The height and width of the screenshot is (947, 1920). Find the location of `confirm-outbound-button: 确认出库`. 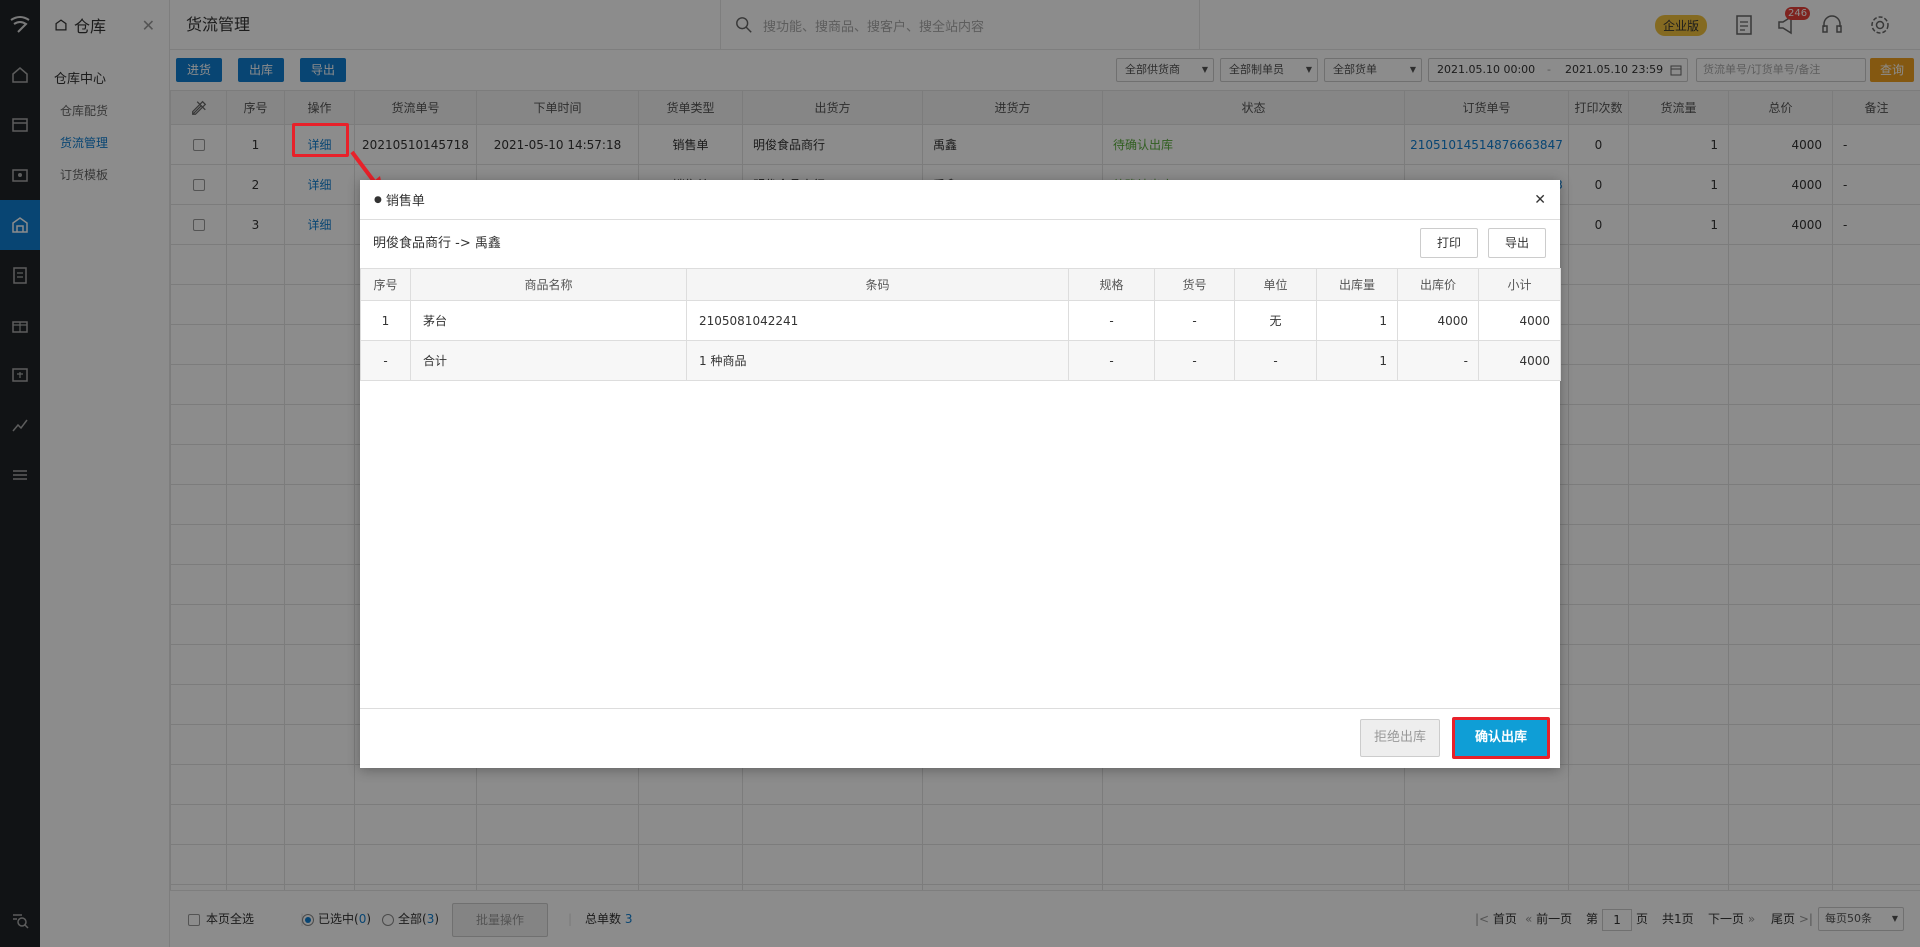

confirm-outbound-button: 确认出库 is located at coordinates (1501, 738).